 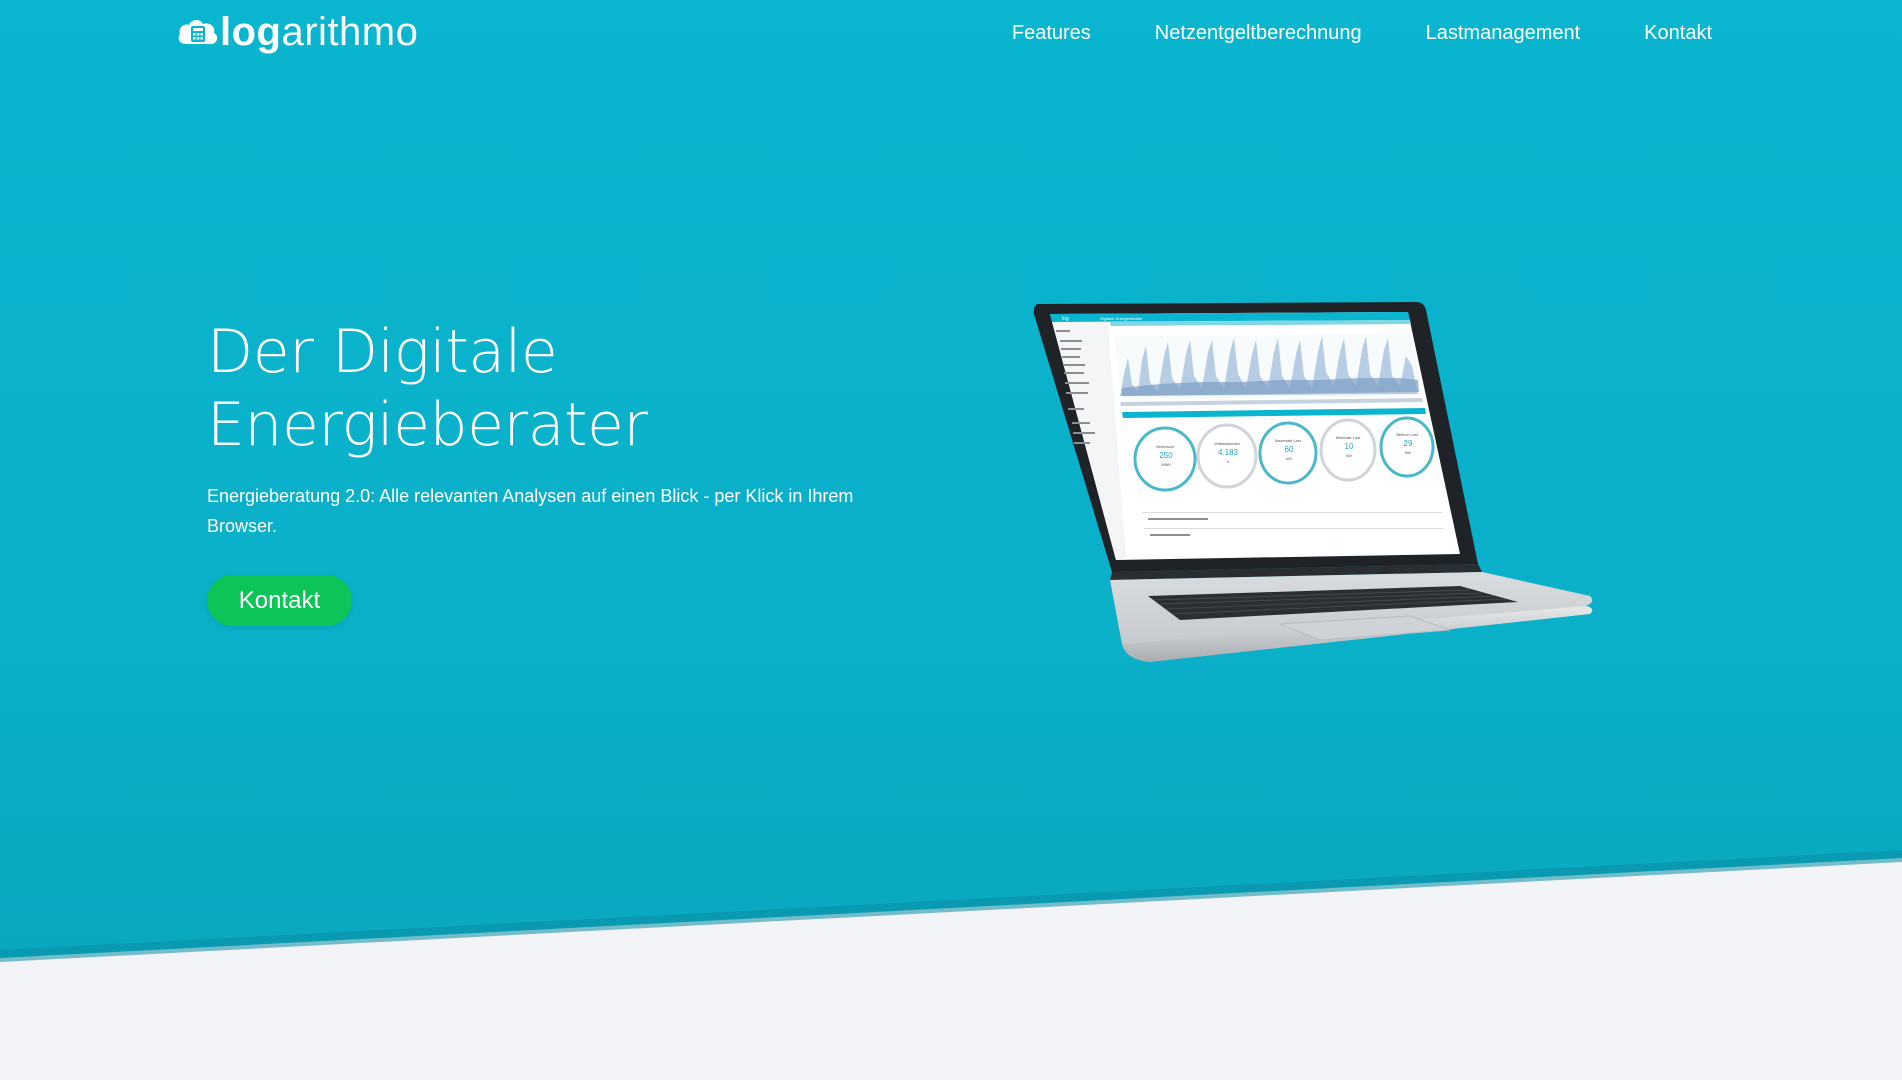 I want to click on gauge-label: Minimale Last, so click(x=1349, y=437).